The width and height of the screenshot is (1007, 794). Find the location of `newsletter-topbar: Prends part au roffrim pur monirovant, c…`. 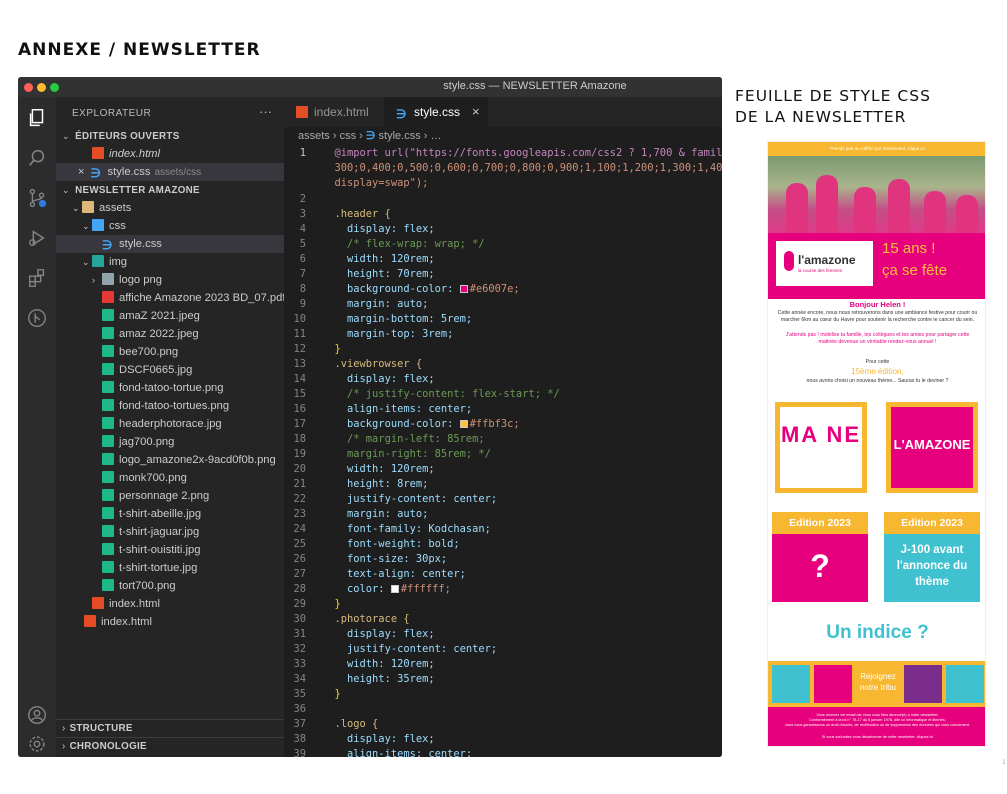

newsletter-topbar: Prends part au roffrim pur monirovant, c… is located at coordinates (876, 149).